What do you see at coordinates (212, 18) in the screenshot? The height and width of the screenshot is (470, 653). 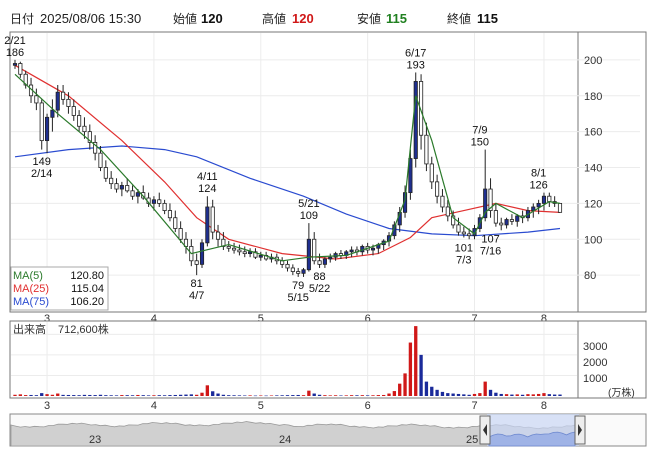 I see `open-value: 120` at bounding box center [212, 18].